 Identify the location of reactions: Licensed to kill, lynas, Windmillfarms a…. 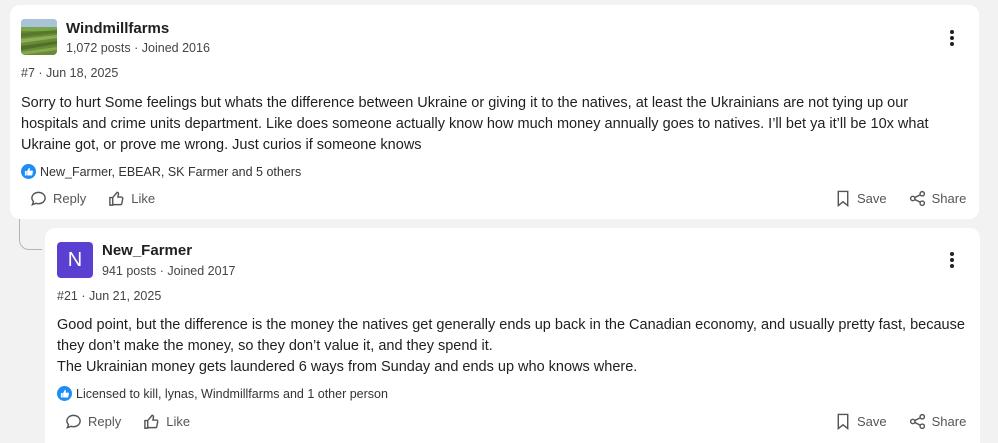
(222, 393).